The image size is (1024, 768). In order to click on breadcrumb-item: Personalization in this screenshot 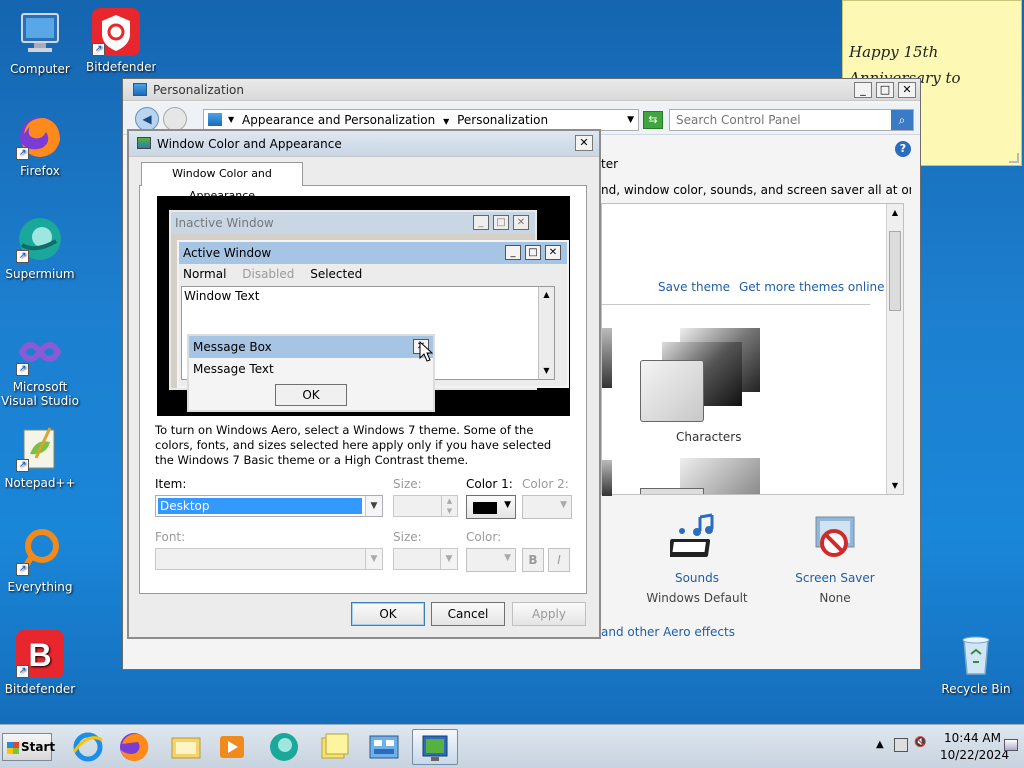, I will do `click(502, 120)`.